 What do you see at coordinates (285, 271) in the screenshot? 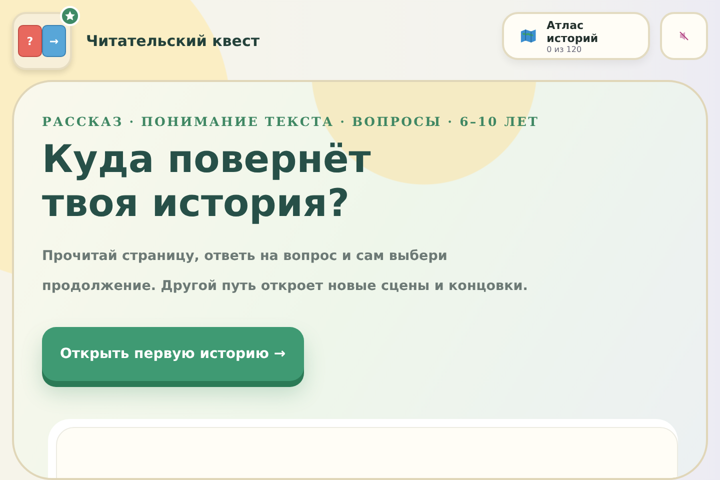
I see `hero-description: Прочитай страницу, ответь на вопрос и сам выбери продолжение. Другой путь откроет новые сцены и концовки.` at bounding box center [285, 271].